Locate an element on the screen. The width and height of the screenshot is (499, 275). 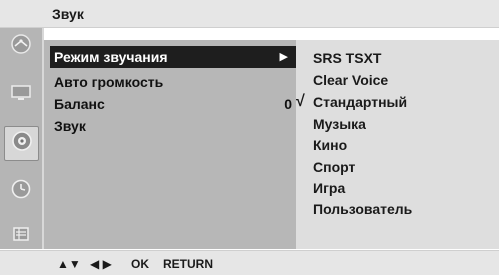
sidebar-item-channel is located at coordinates (20, 46).